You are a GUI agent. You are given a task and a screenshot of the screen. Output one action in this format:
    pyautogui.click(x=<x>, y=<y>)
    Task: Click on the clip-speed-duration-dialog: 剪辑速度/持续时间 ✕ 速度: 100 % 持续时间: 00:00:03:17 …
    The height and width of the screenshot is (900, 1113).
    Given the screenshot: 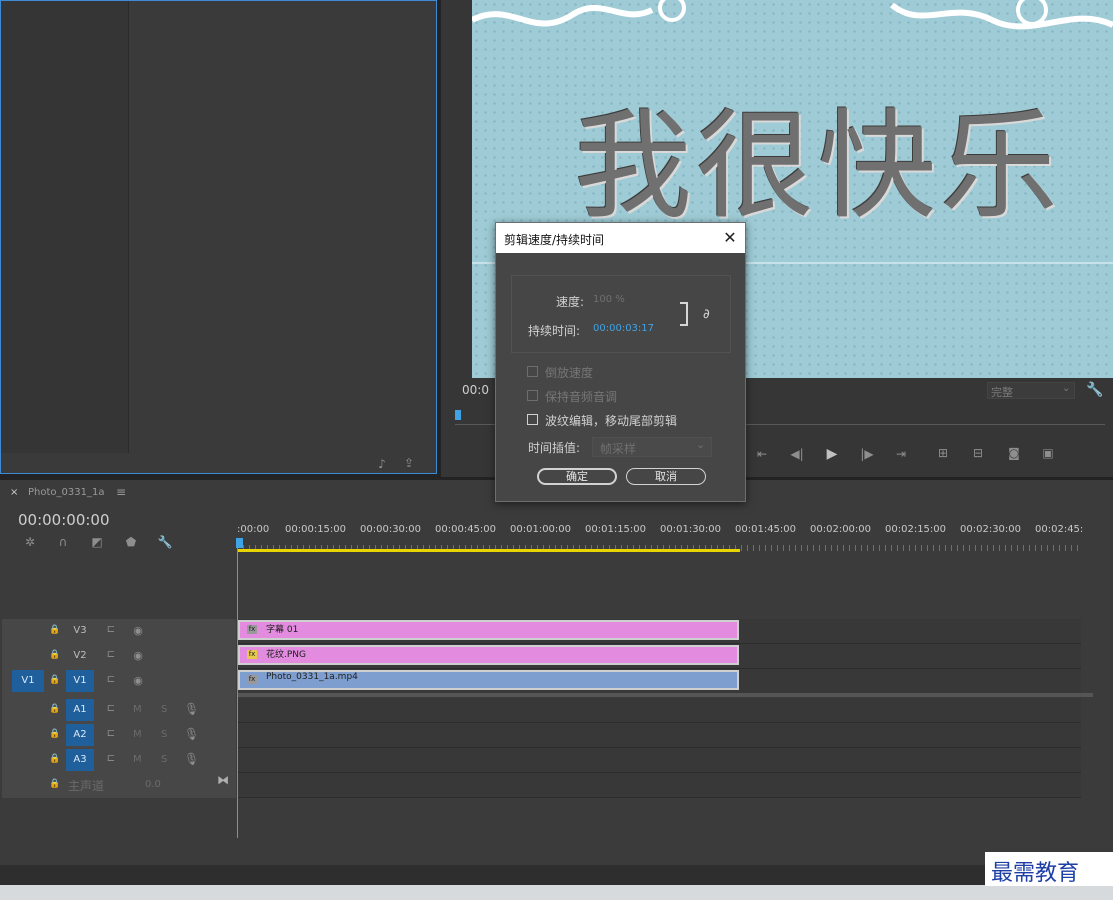 What is the action you would take?
    pyautogui.click(x=620, y=362)
    